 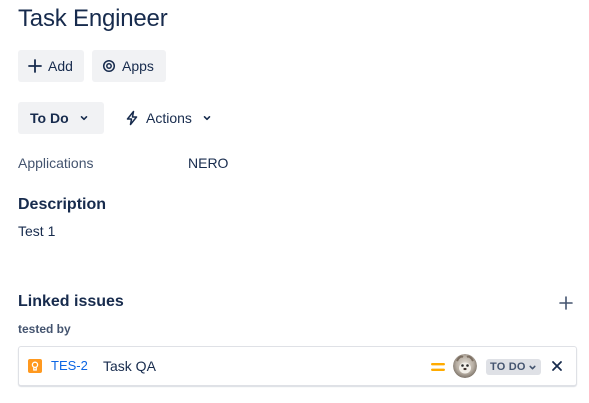 I want to click on applications-field-label: Applications, so click(x=56, y=163).